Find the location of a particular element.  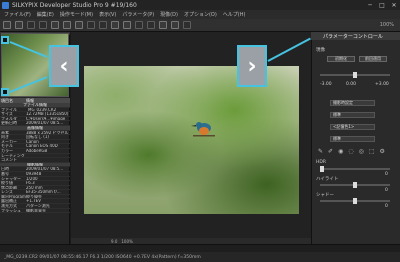

reset-button: 前回適用 is located at coordinates (373, 59).